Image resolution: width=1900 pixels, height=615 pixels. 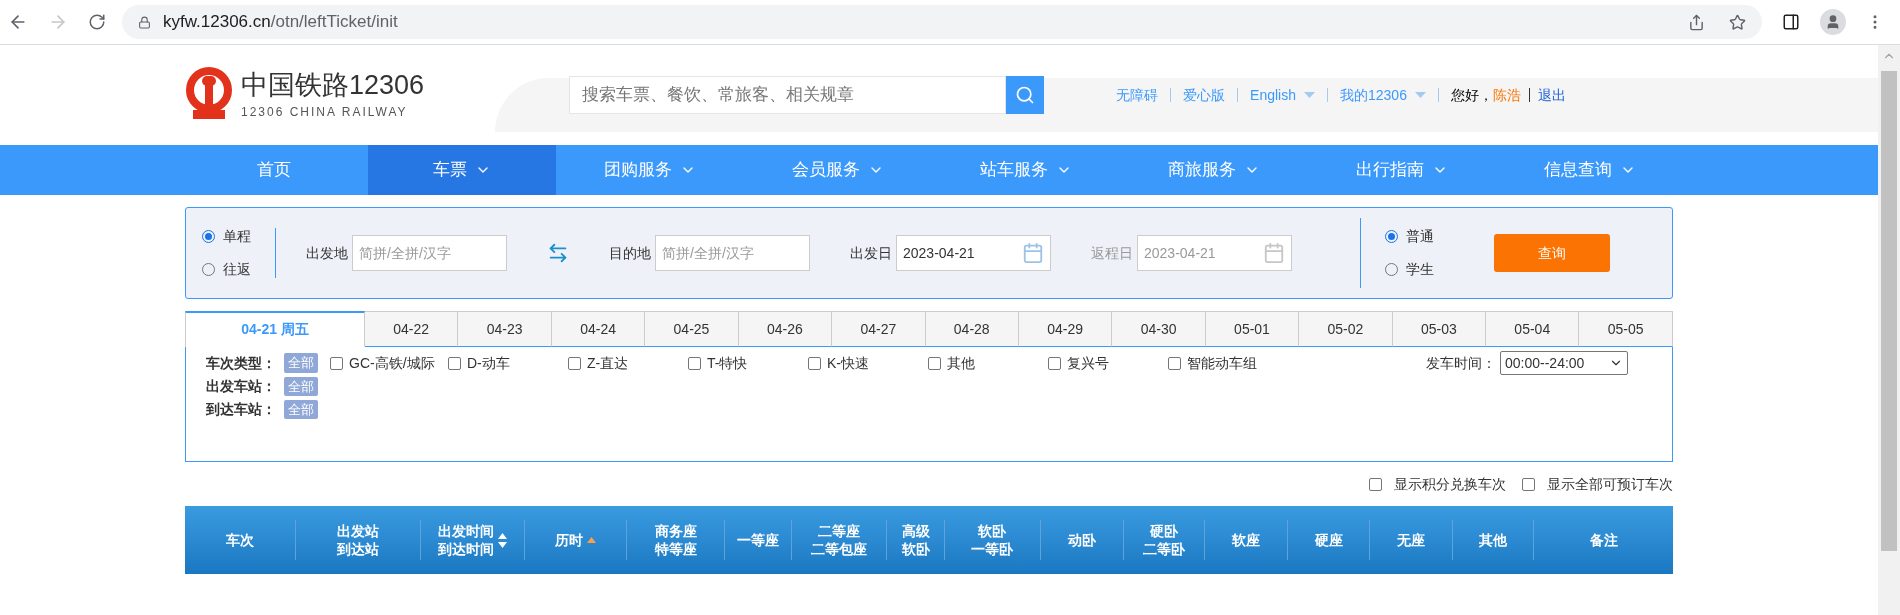 What do you see at coordinates (838, 170) in the screenshot?
I see `nav-item: 会员服务` at bounding box center [838, 170].